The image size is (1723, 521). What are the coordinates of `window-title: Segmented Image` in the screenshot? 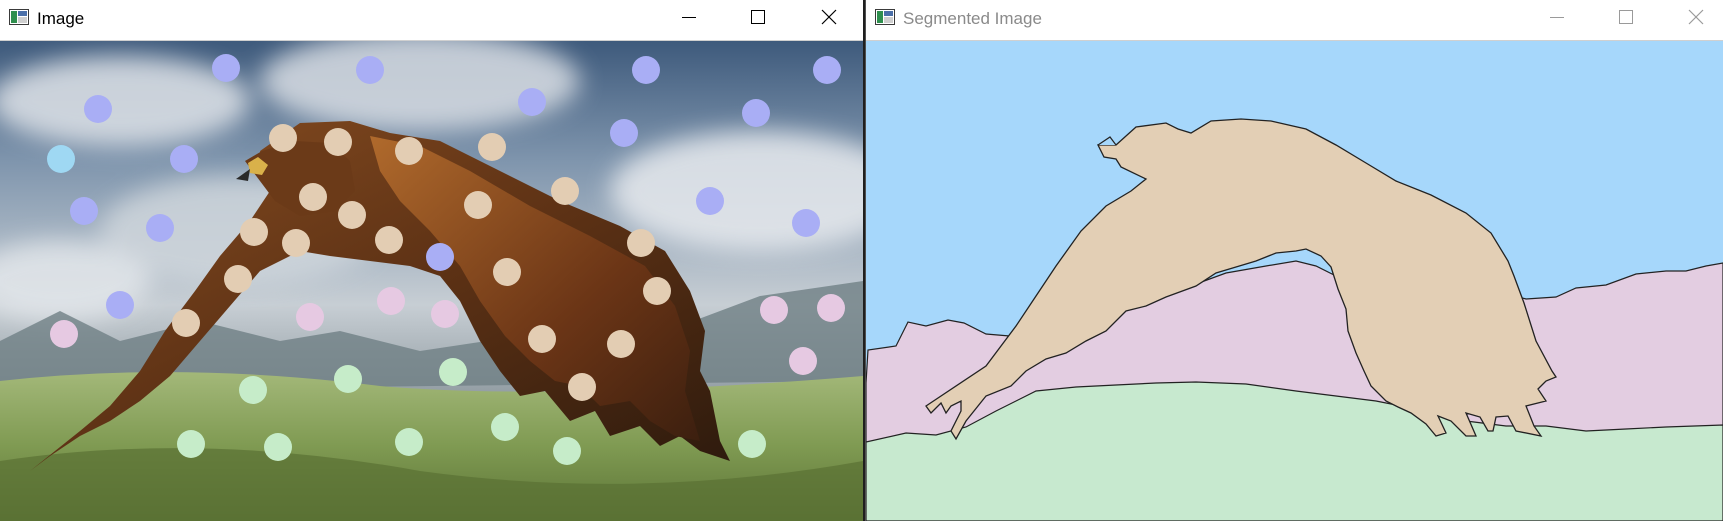 It's located at (972, 18).